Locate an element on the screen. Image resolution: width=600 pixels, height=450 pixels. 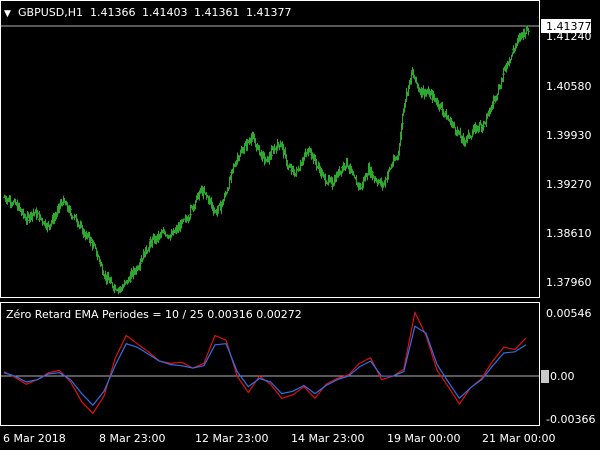
ohlc-close: 1.41377 is located at coordinates (269, 12).